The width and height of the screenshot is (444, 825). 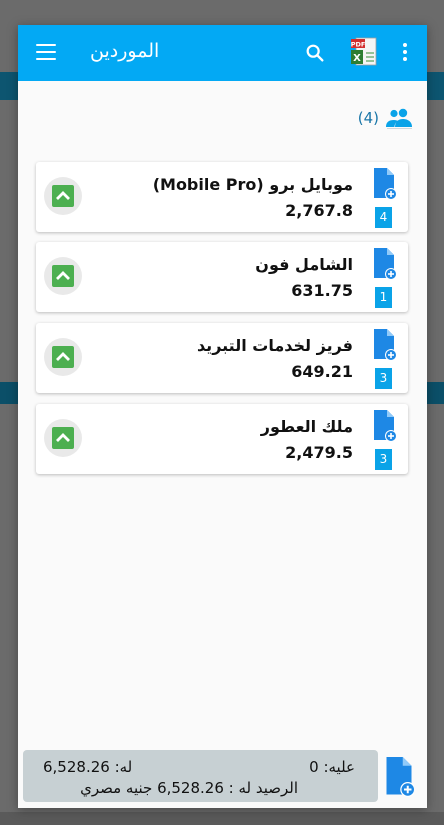 What do you see at coordinates (222, 53) in the screenshot?
I see `app-bar: الموردين PDF X` at bounding box center [222, 53].